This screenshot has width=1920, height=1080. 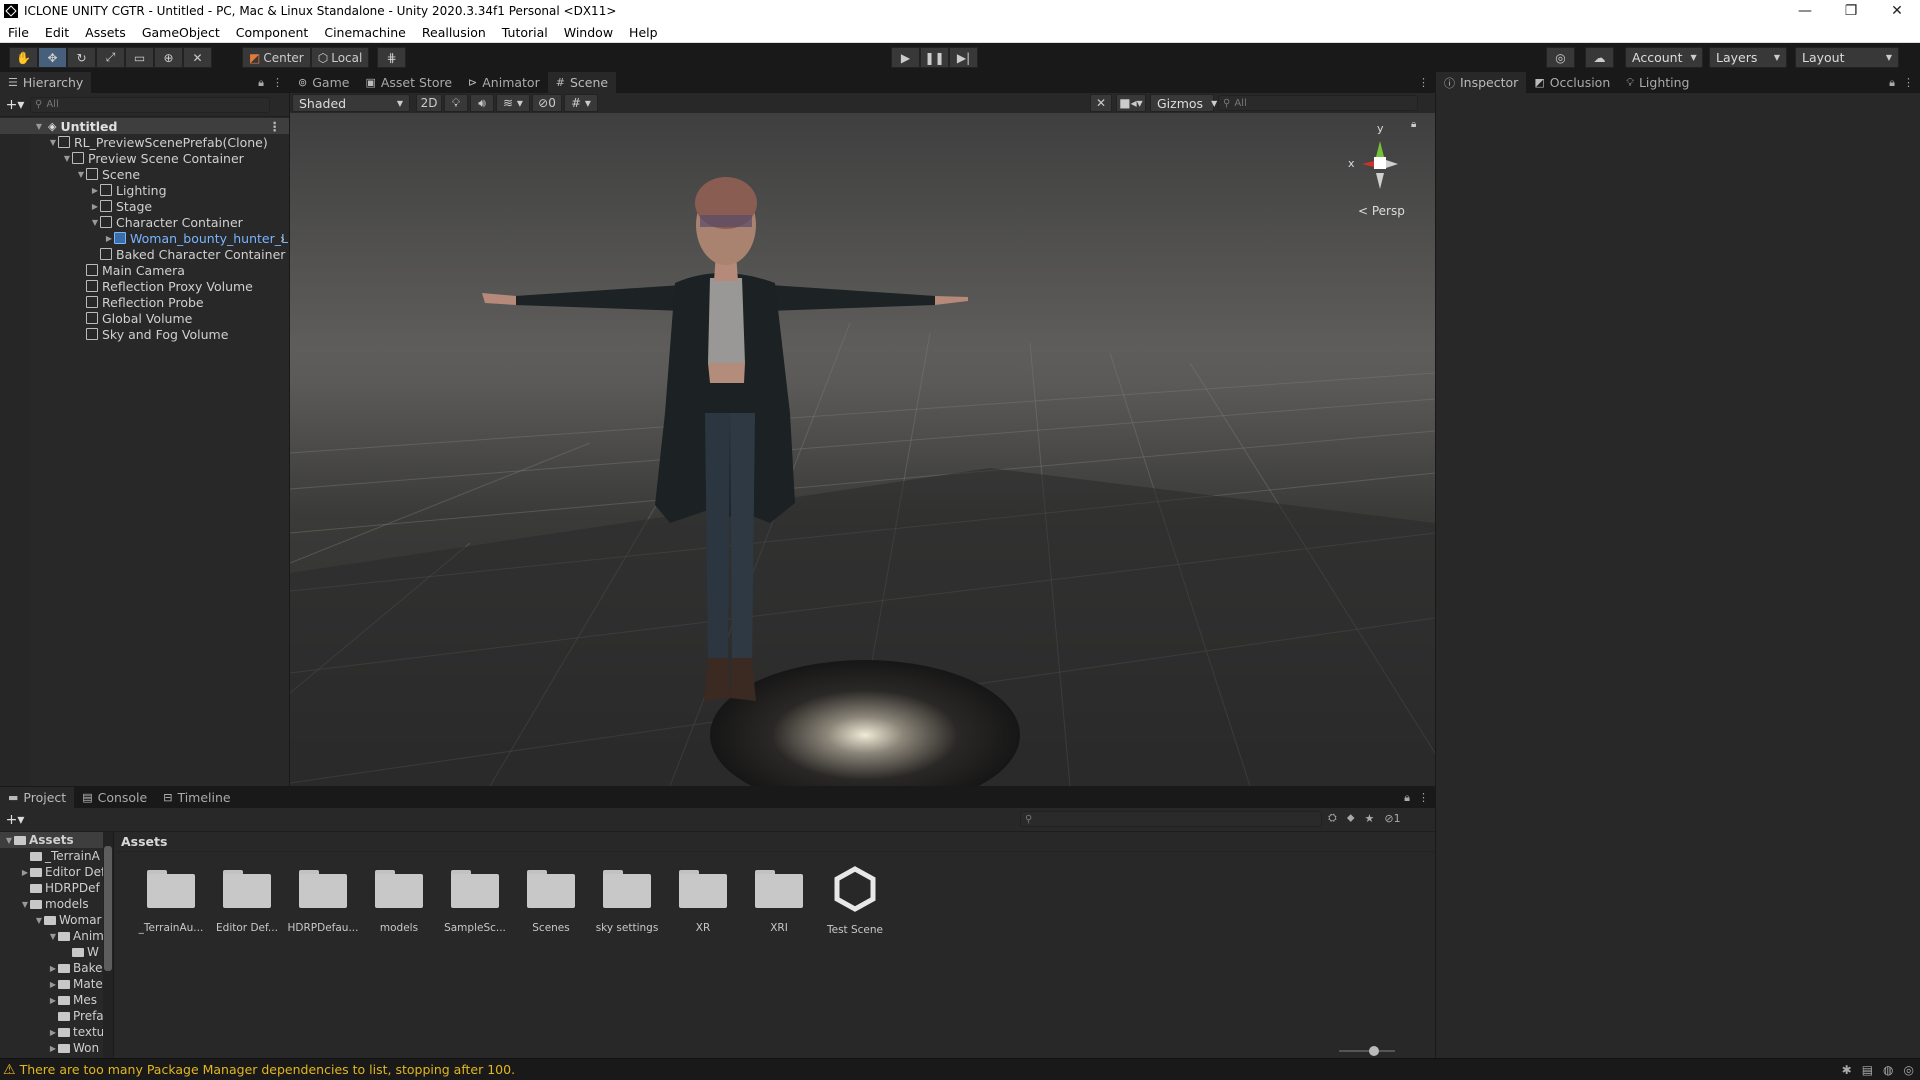 What do you see at coordinates (15, 105) in the screenshot?
I see `create-button: +▾` at bounding box center [15, 105].